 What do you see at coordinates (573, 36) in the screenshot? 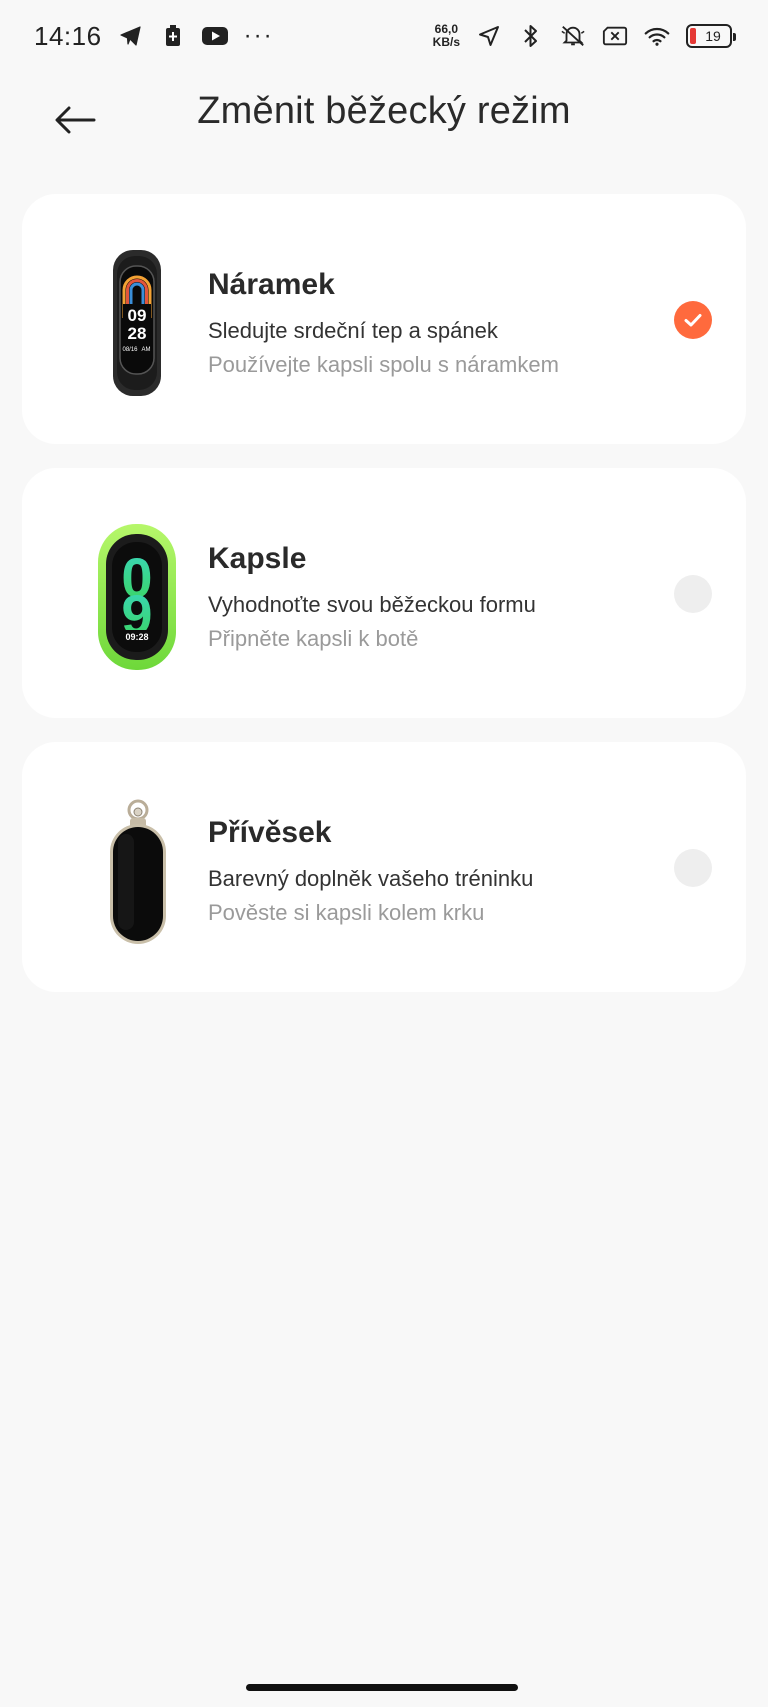
I see `mute-icon` at bounding box center [573, 36].